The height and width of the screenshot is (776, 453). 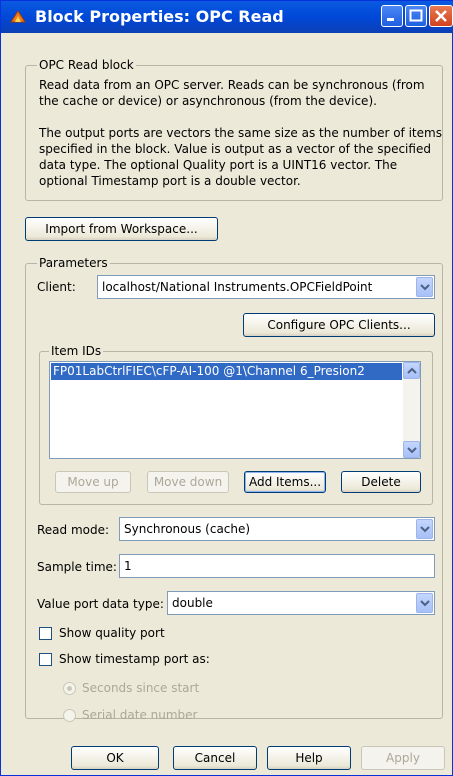 I want to click on client-label: Client:, so click(x=56, y=287).